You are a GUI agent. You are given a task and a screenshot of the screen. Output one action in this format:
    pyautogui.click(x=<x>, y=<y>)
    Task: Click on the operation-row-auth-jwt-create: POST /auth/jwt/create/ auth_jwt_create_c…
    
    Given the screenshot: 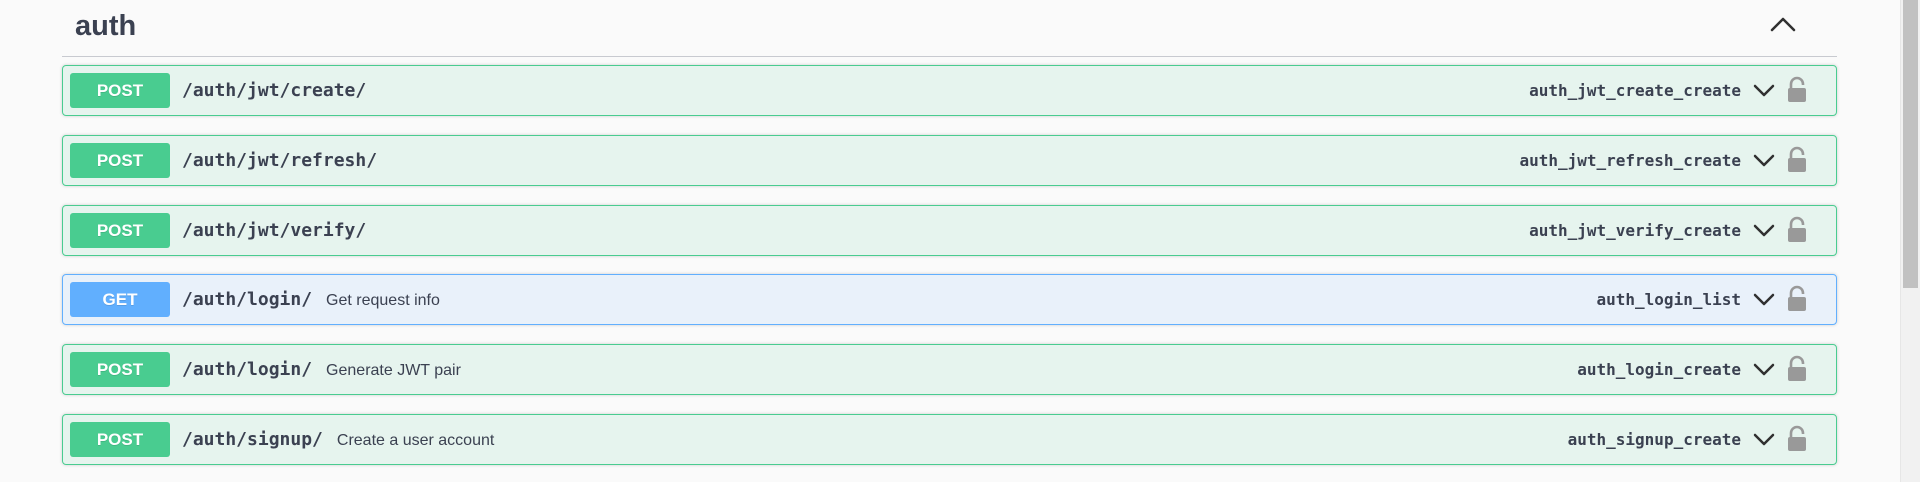 What is the action you would take?
    pyautogui.click(x=949, y=90)
    